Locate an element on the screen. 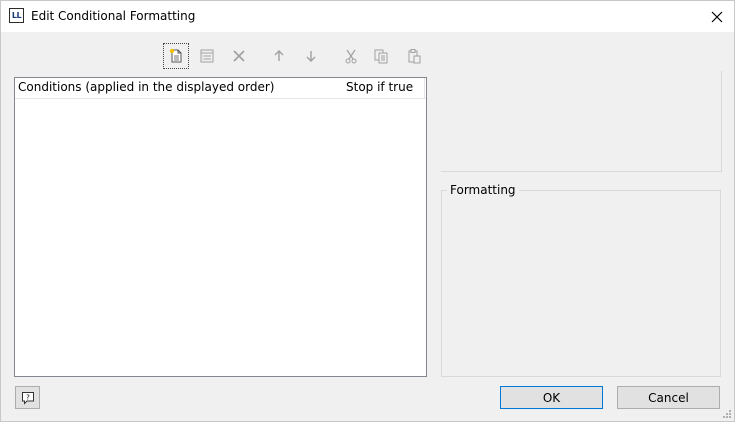 Image resolution: width=735 pixels, height=422 pixels. toolbar is located at coordinates (296, 56).